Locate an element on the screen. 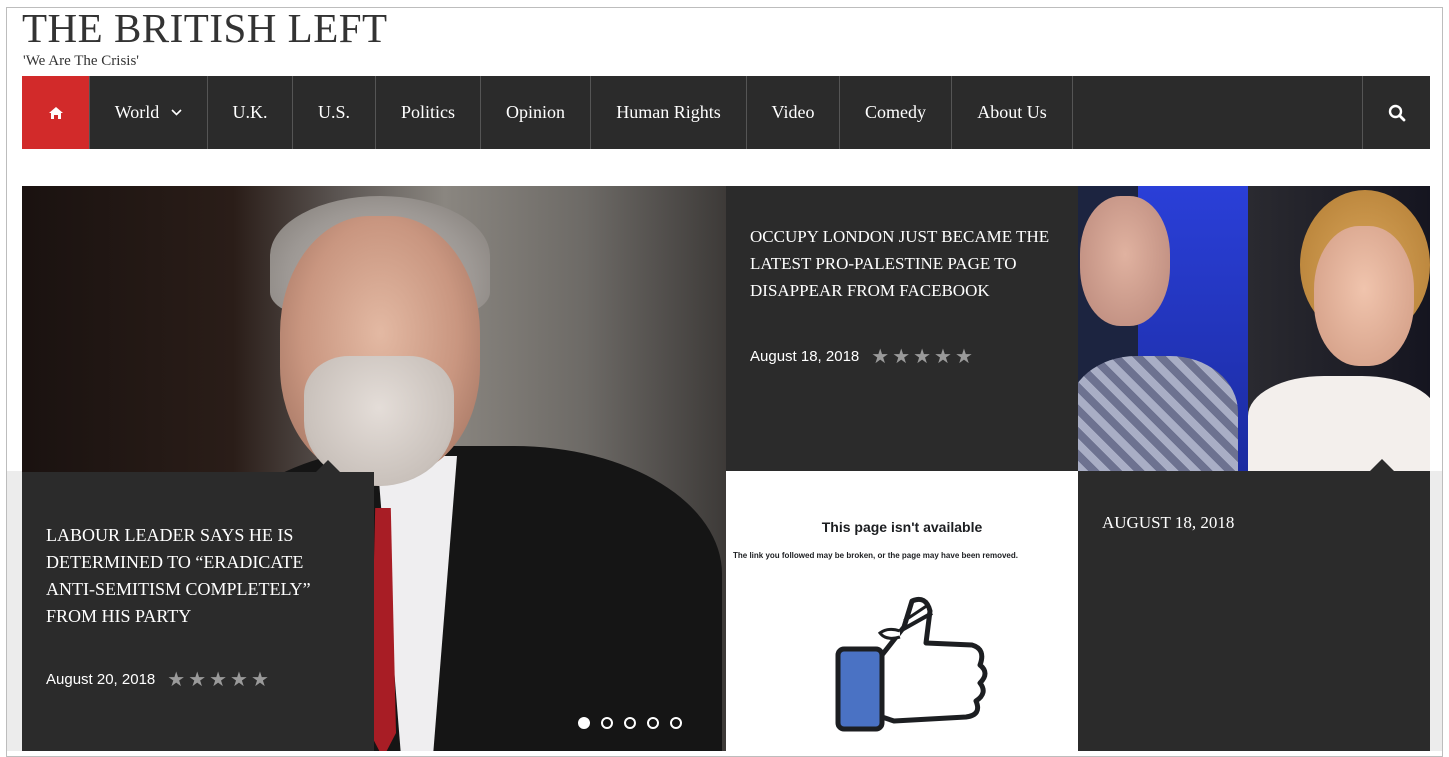 The image size is (1449, 757). slider-dots is located at coordinates (630, 723).